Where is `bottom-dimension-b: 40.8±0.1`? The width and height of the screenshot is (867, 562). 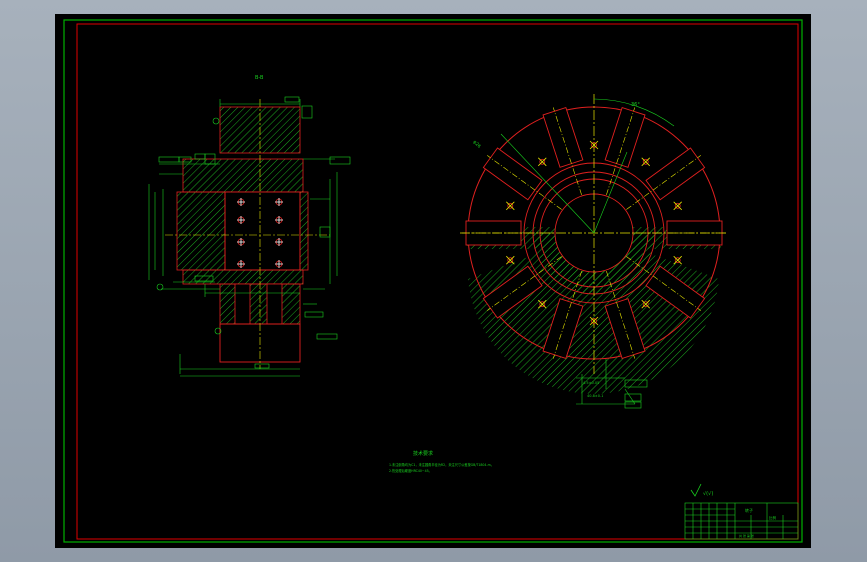 bottom-dimension-b: 40.8±0.1 is located at coordinates (595, 396).